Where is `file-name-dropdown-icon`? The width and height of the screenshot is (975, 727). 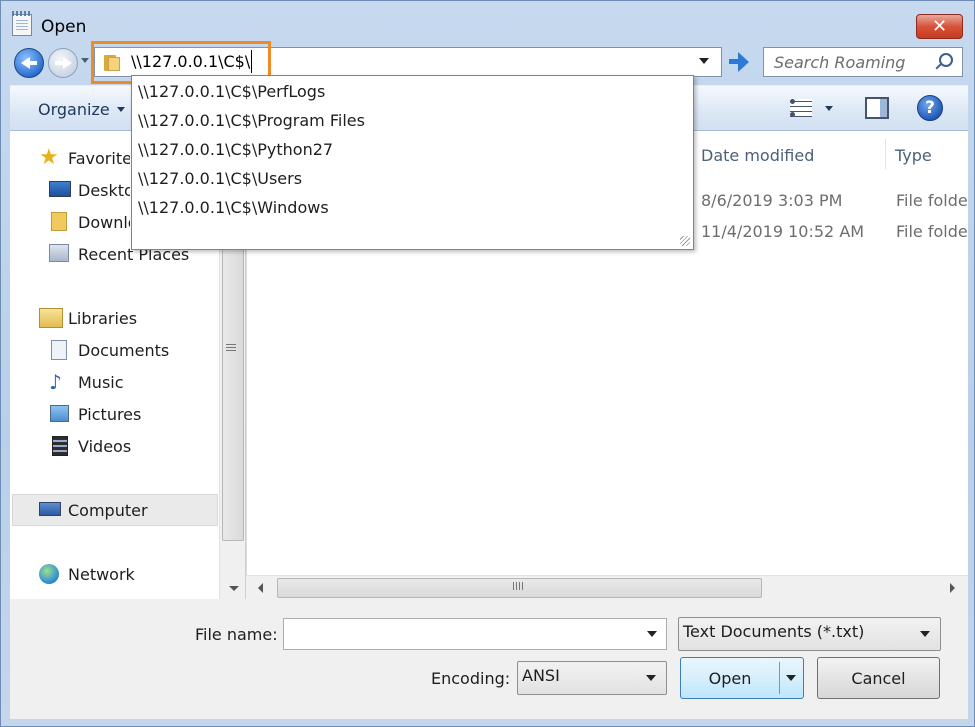 file-name-dropdown-icon is located at coordinates (652, 634).